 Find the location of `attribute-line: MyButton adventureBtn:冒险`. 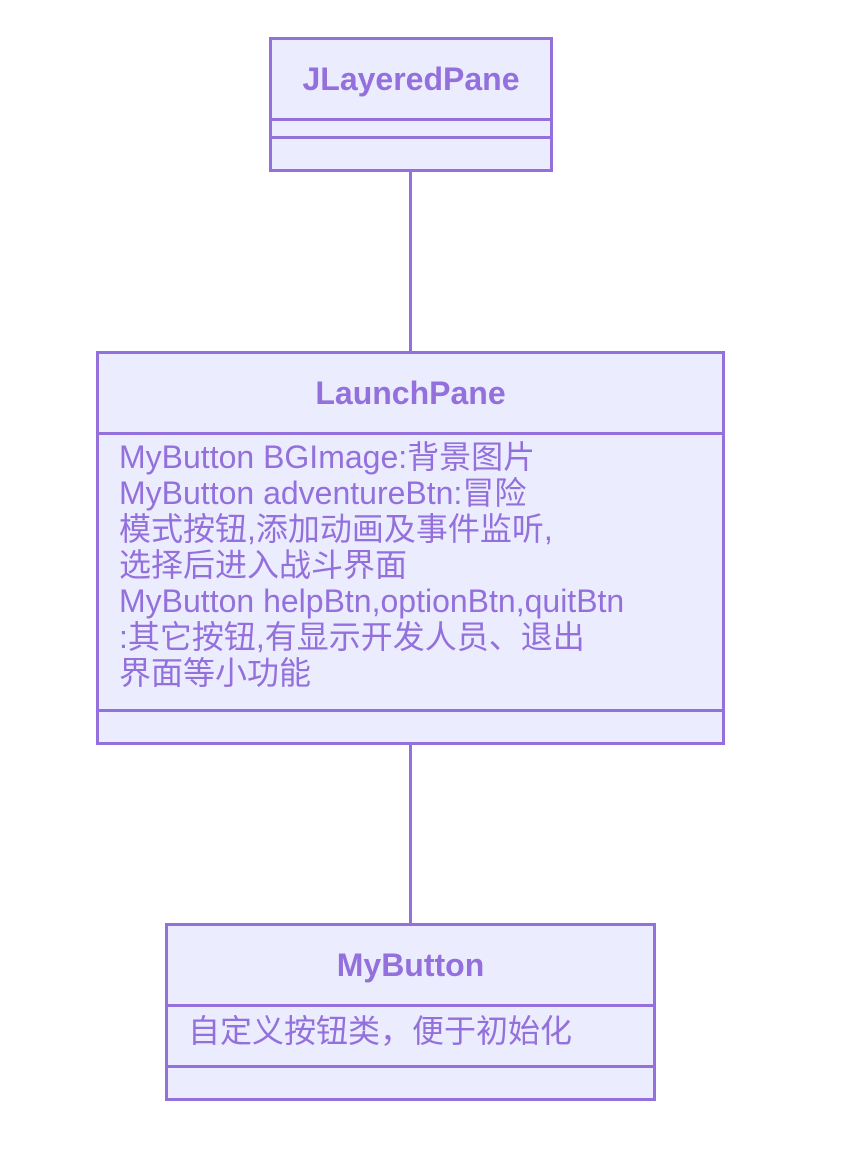

attribute-line: MyButton adventureBtn:冒险 is located at coordinates (323, 493).